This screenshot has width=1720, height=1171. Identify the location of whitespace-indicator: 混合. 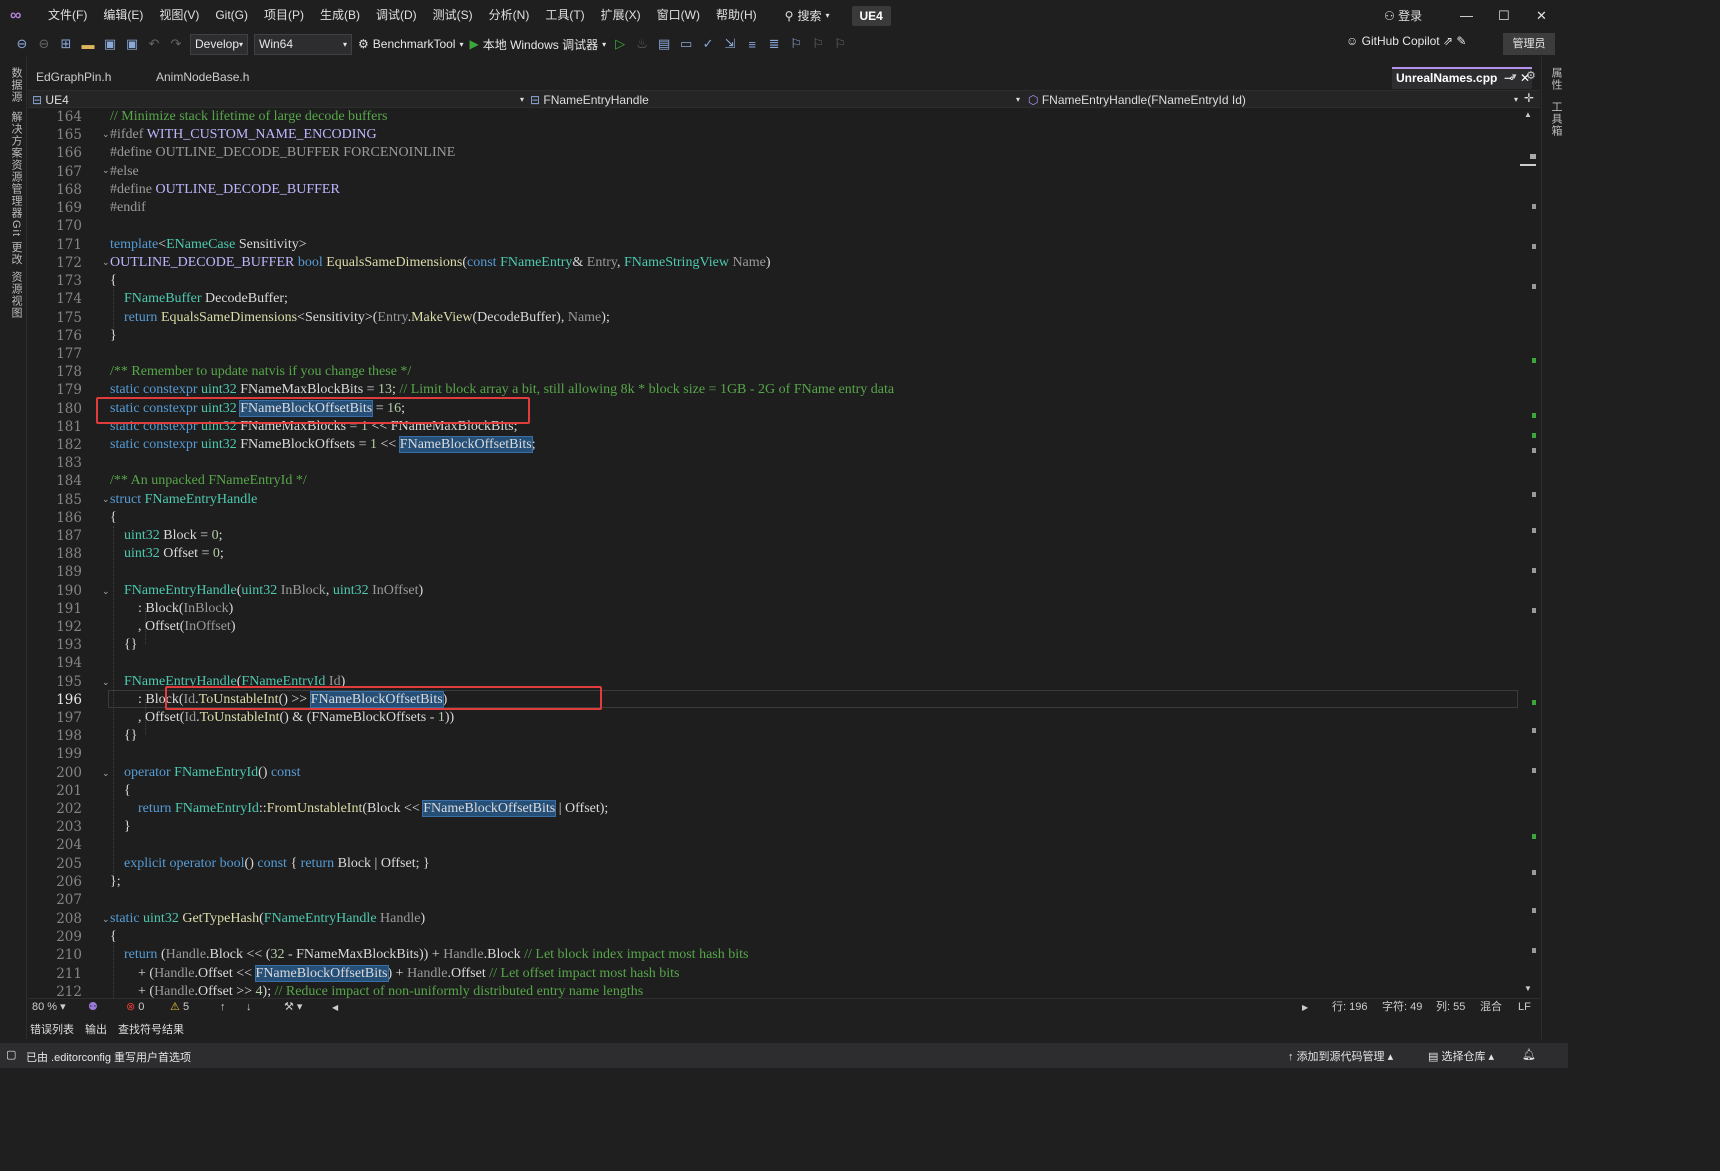
(1491, 1007).